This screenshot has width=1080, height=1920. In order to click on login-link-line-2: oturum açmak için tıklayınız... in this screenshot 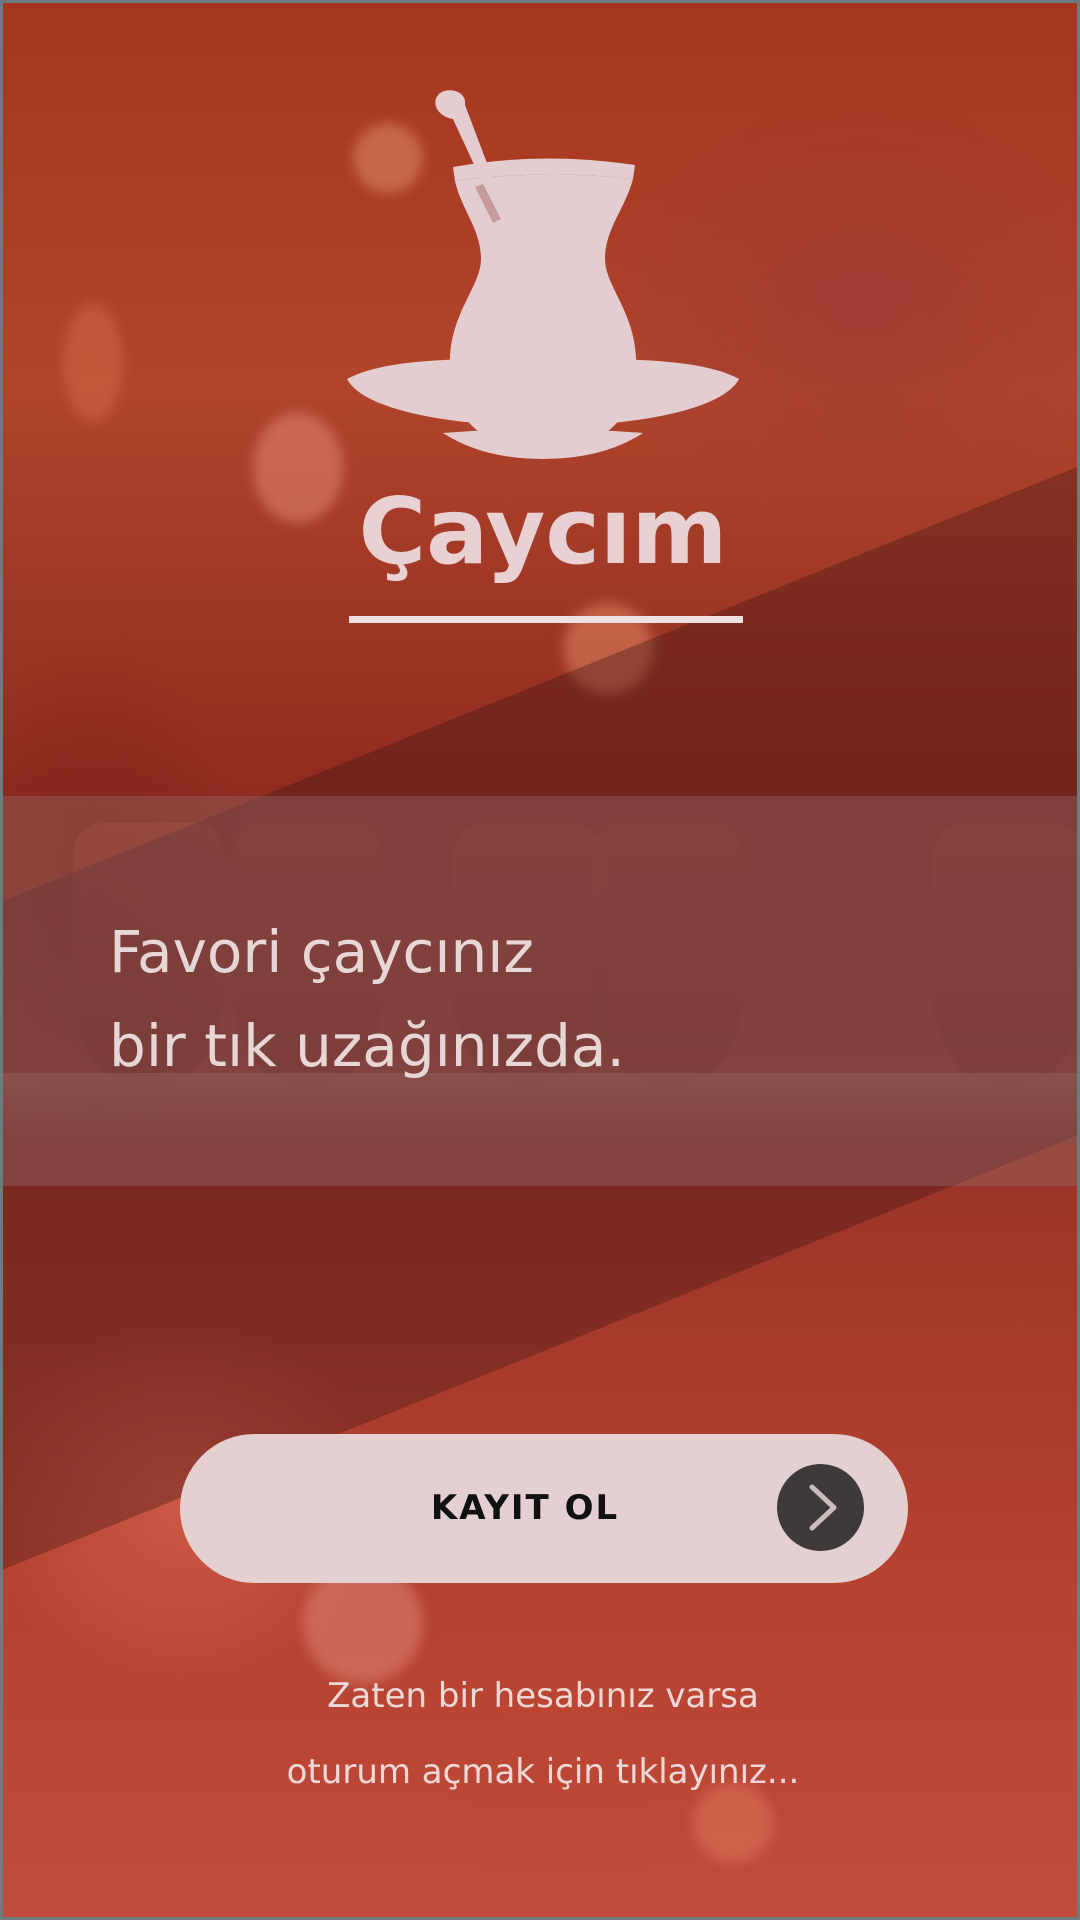, I will do `click(543, 1772)`.